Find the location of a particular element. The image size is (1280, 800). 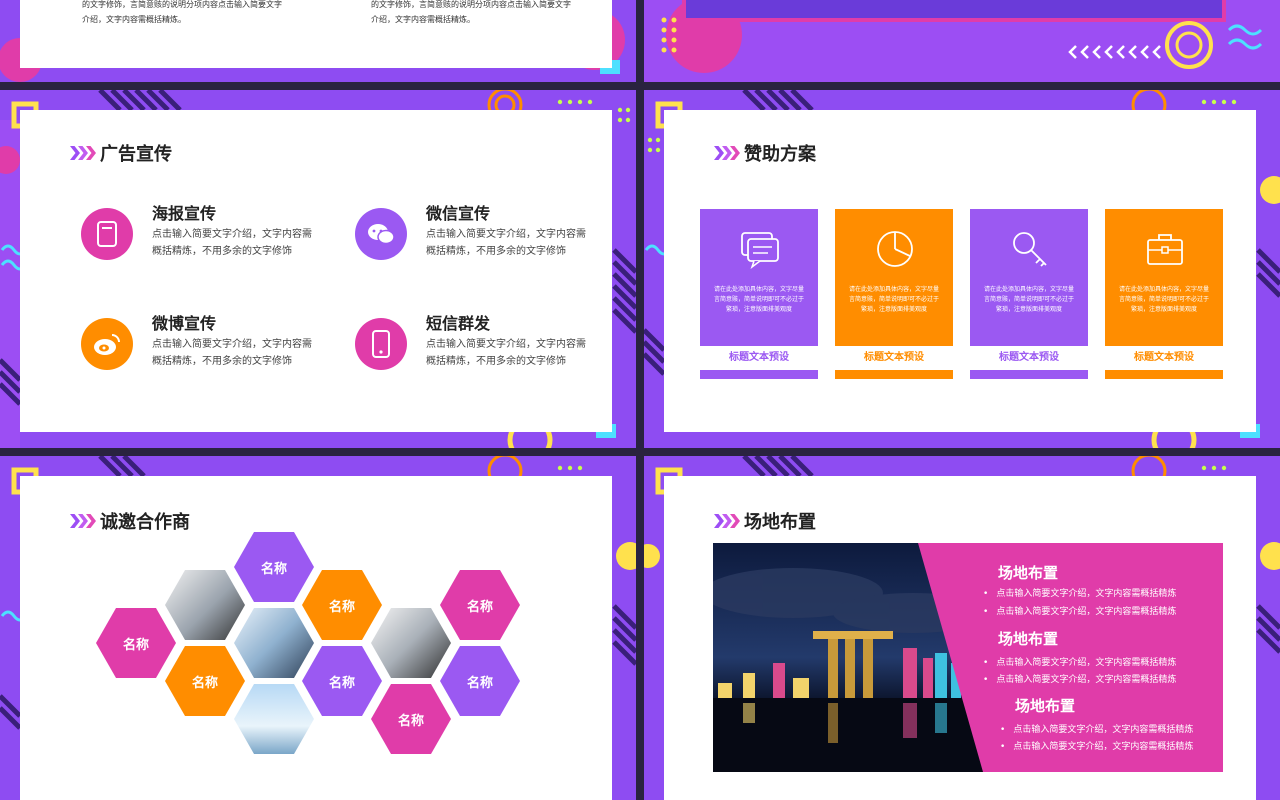

briefcase-icon is located at coordinates (1165, 249).